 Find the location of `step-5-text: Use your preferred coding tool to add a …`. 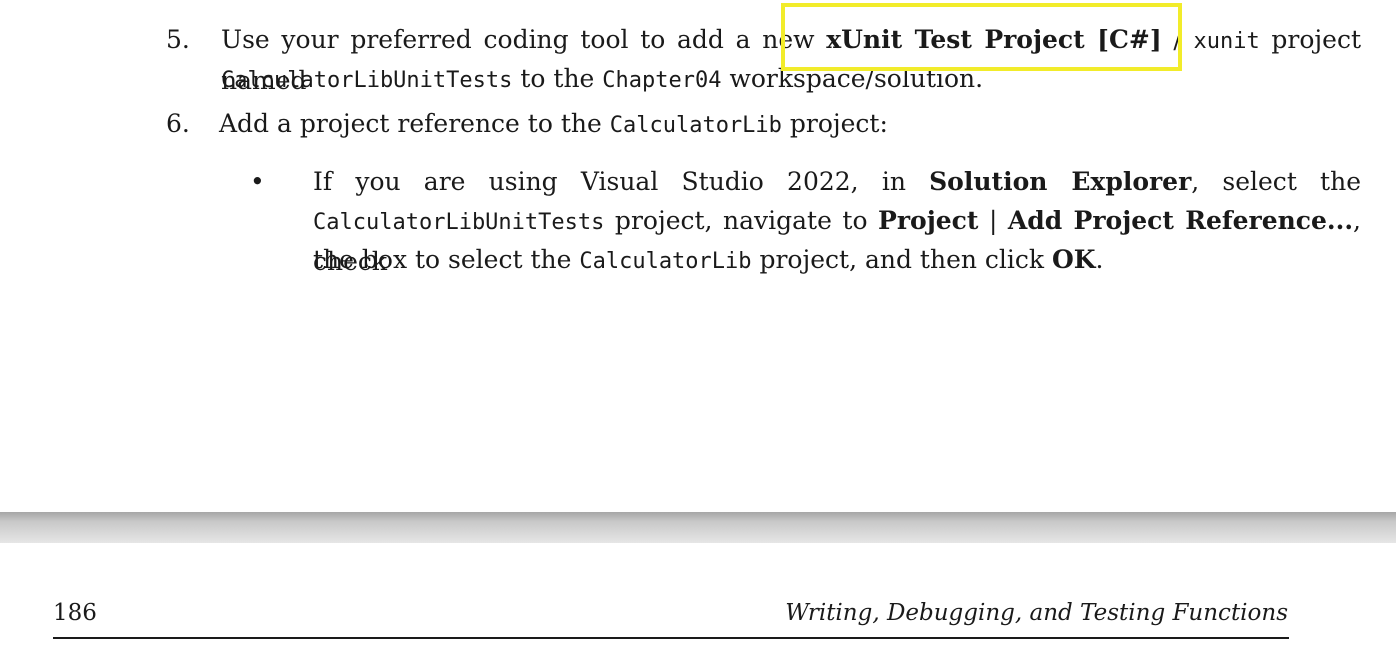

step-5-text: Use your preferred coding tool to add a … is located at coordinates (524, 39).